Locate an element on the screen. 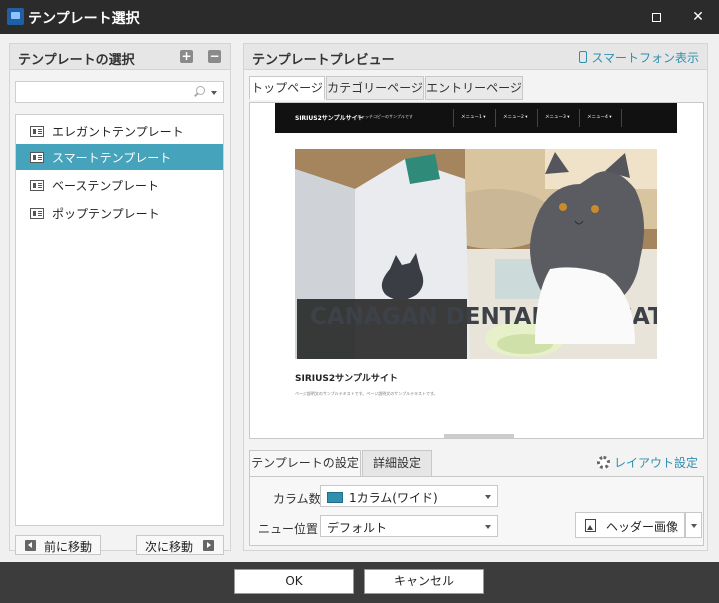 The image size is (719, 603). close-button: ✕ is located at coordinates (698, 17).